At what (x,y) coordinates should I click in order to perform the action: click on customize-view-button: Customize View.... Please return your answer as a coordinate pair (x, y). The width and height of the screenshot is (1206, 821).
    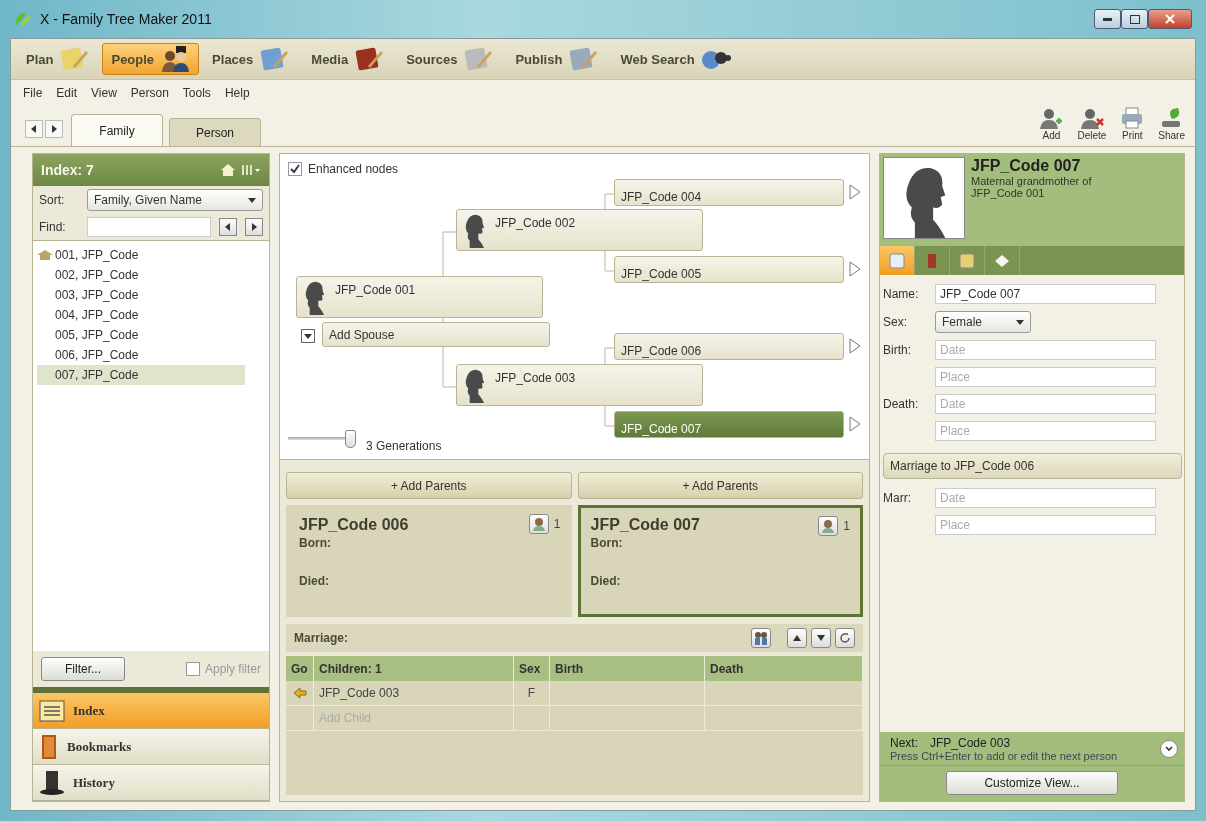
    Looking at the image, I should click on (1032, 783).